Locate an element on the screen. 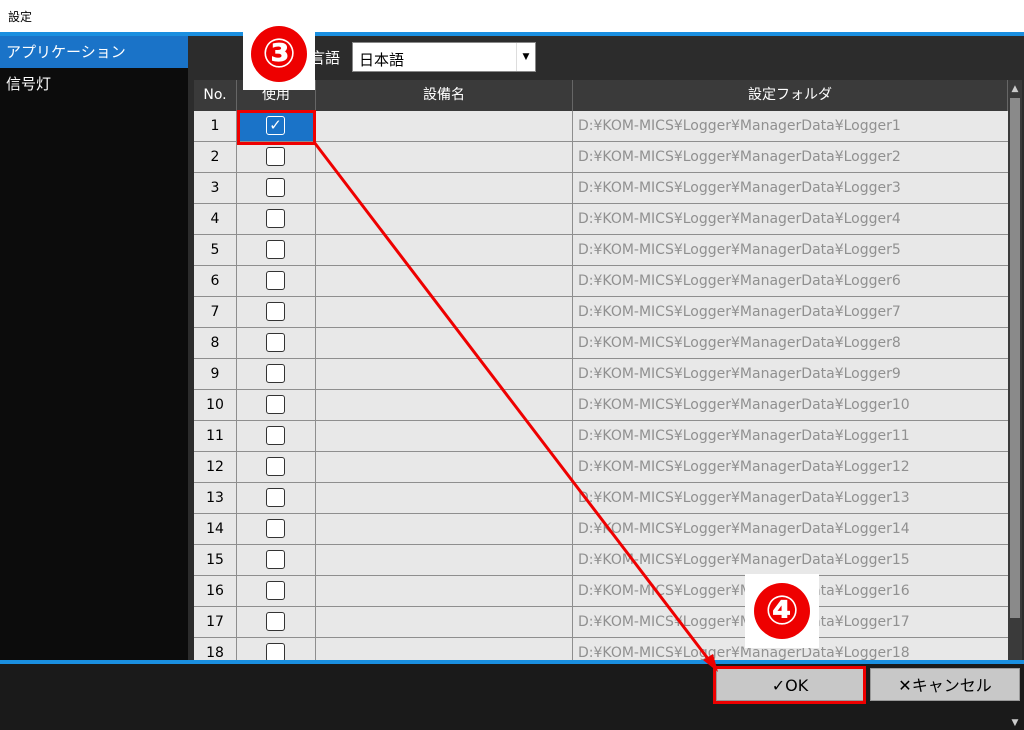 The height and width of the screenshot is (730, 1024). checkbox-highlight is located at coordinates (276, 127).